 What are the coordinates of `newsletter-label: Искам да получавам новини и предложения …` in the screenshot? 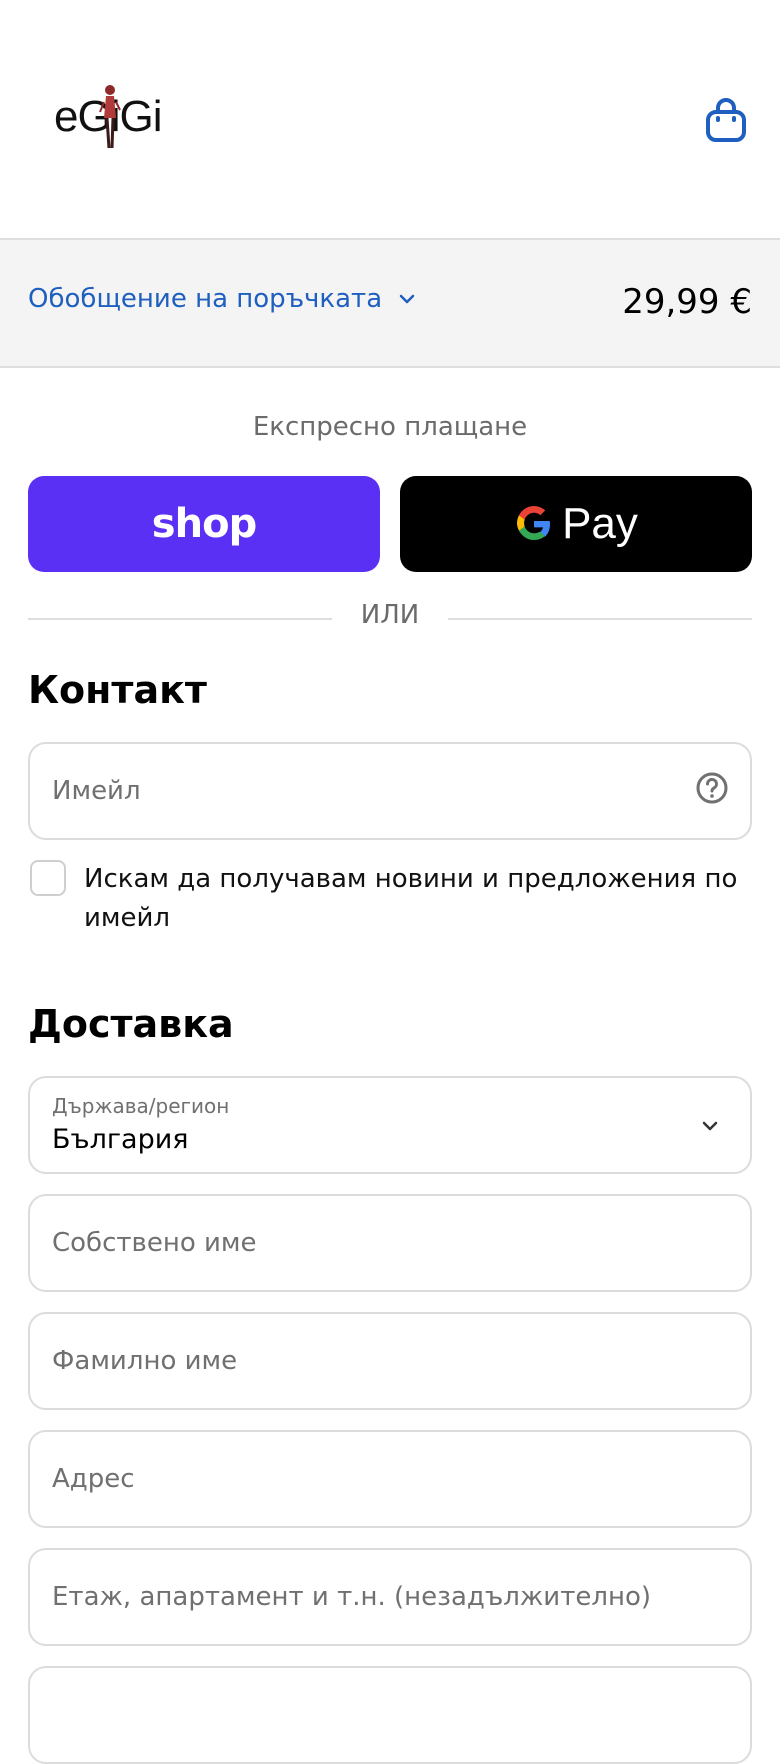 It's located at (417, 899).